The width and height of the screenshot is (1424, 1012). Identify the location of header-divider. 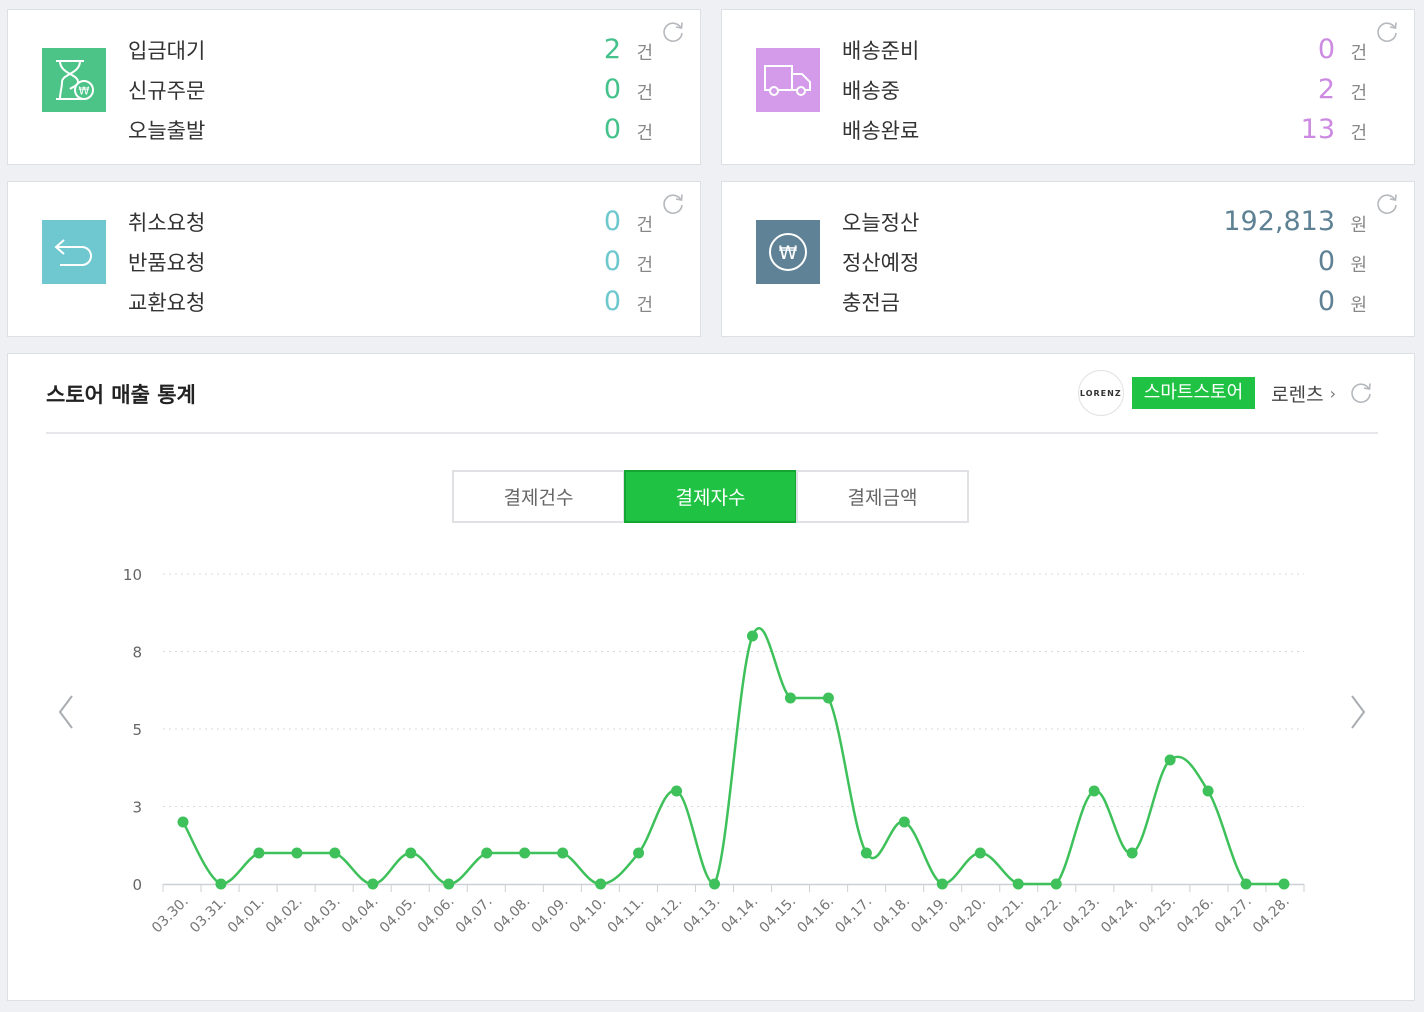
(712, 433).